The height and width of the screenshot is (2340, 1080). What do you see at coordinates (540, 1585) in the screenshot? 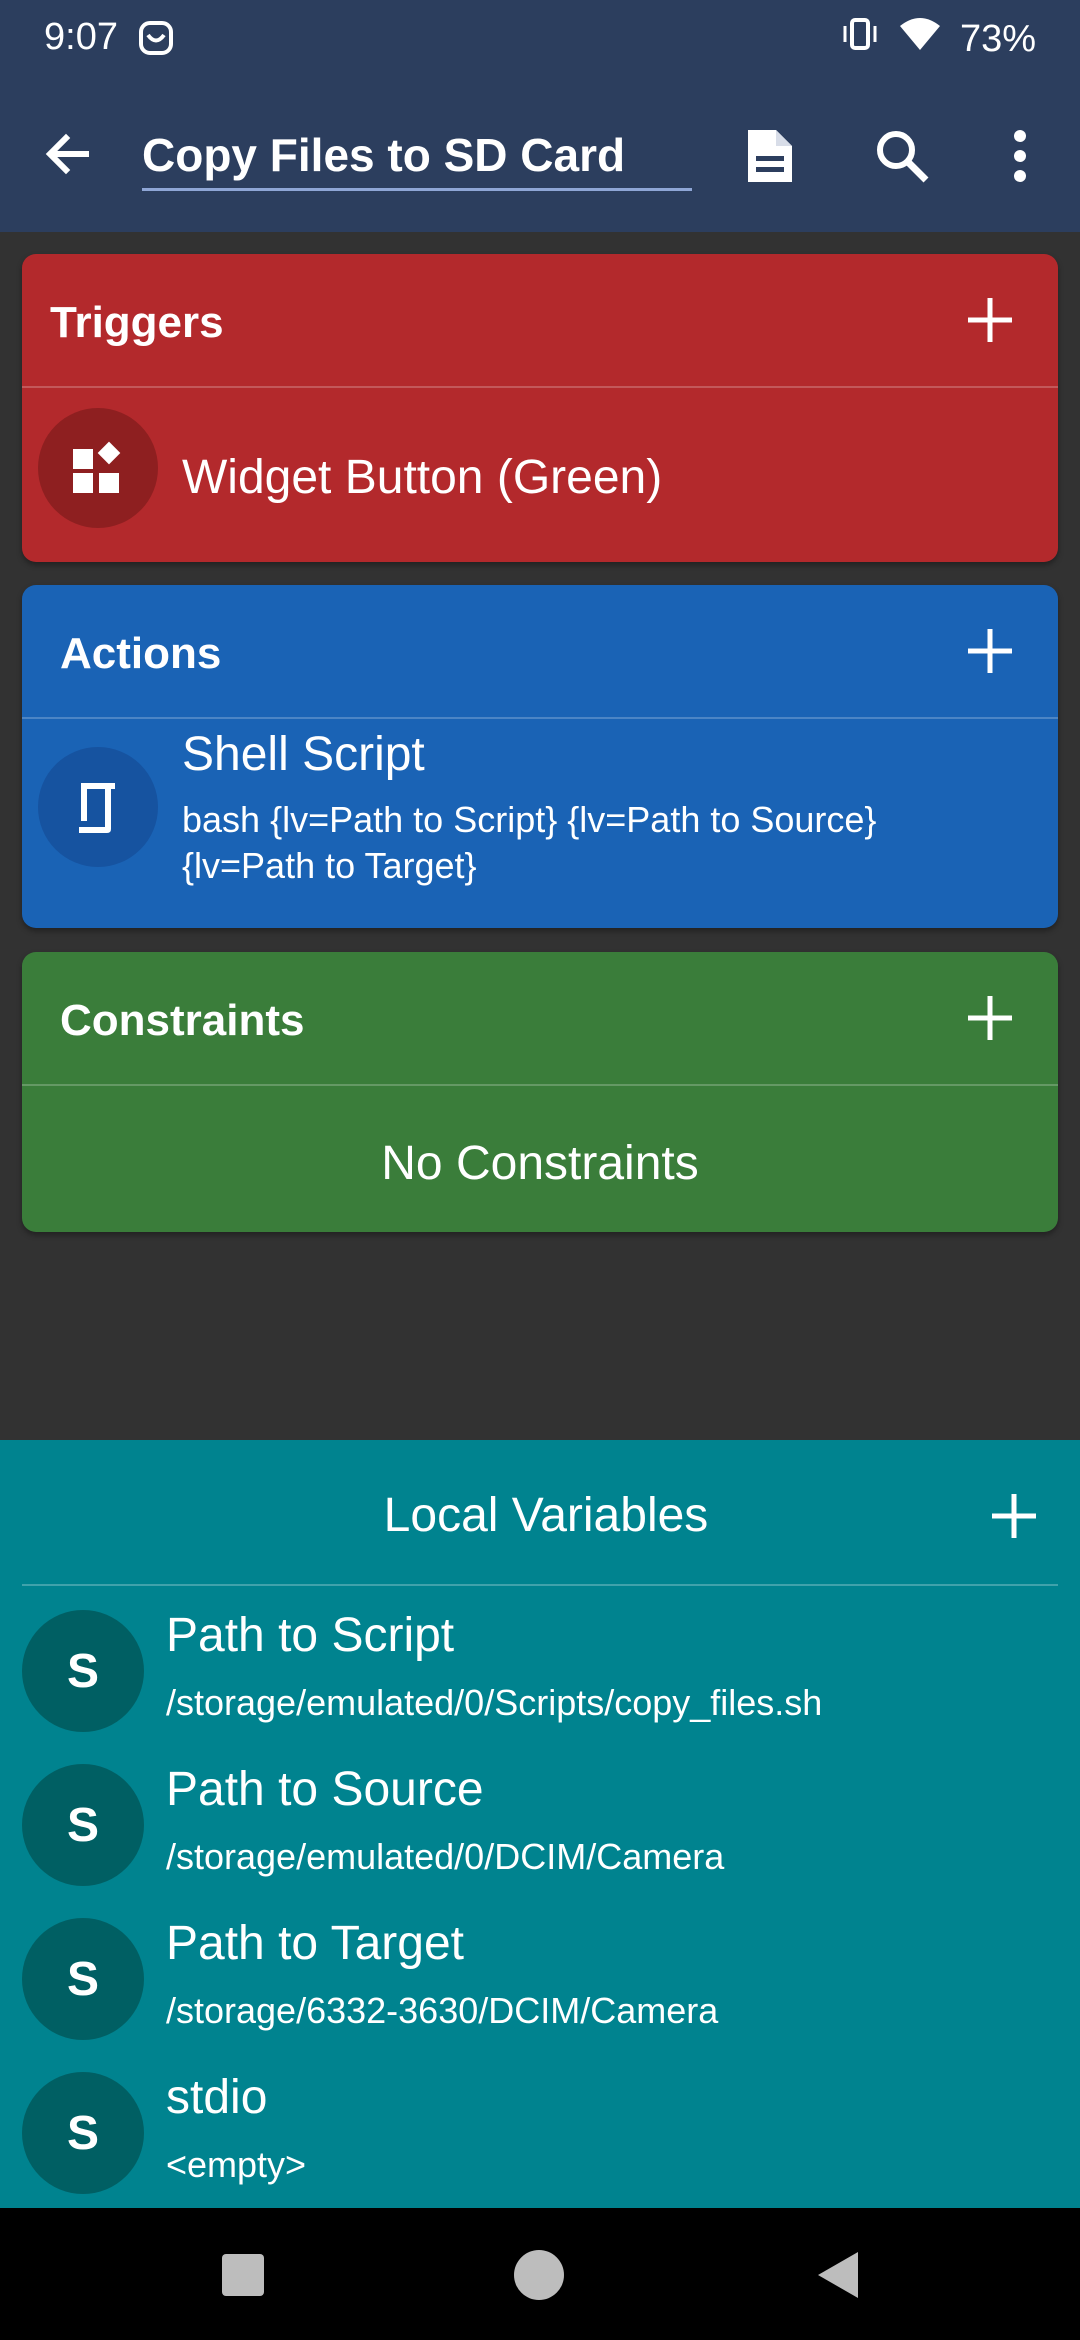
I see `local-variables-divider` at bounding box center [540, 1585].